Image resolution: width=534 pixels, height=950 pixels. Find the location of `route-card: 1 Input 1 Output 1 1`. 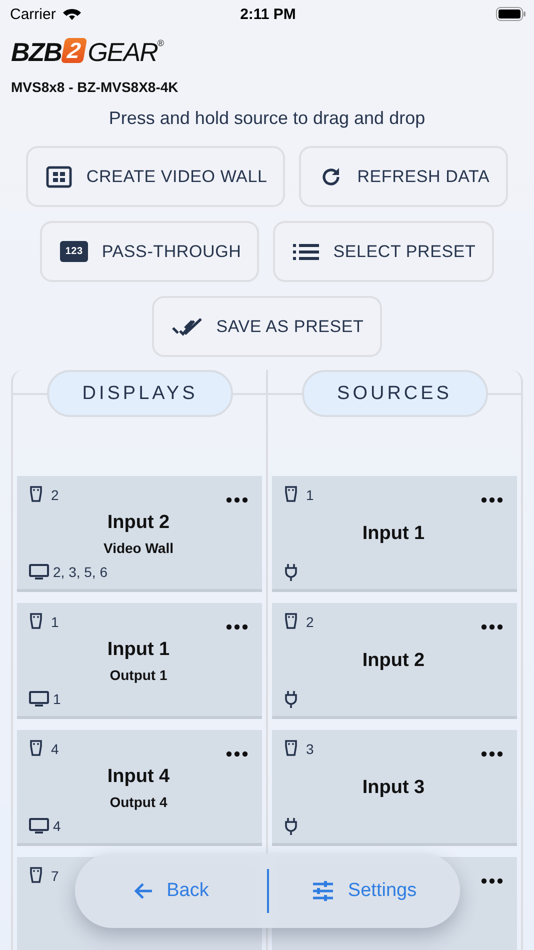

route-card: 1 Input 1 Output 1 1 is located at coordinates (139, 661).